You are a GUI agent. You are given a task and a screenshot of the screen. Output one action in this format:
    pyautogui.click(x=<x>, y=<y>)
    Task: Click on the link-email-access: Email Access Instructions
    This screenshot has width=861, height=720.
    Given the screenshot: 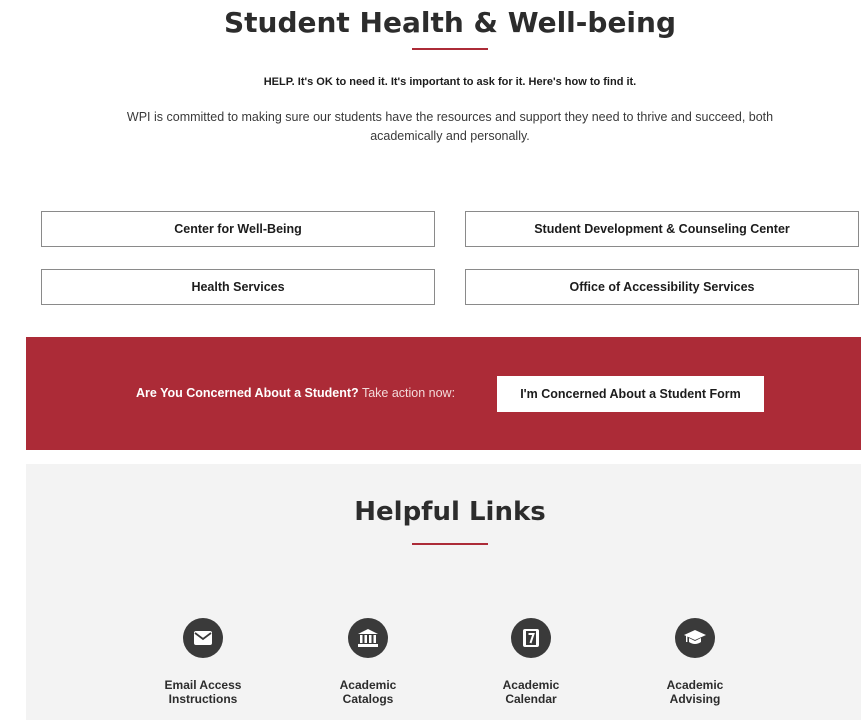 What is the action you would take?
    pyautogui.click(x=203, y=662)
    